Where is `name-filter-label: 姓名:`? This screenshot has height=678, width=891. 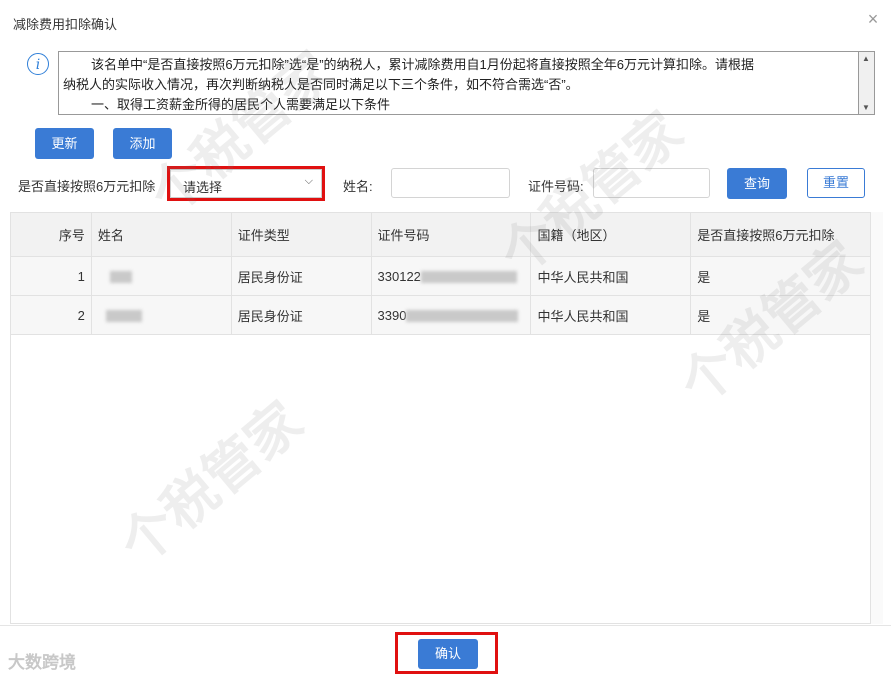 name-filter-label: 姓名: is located at coordinates (358, 186).